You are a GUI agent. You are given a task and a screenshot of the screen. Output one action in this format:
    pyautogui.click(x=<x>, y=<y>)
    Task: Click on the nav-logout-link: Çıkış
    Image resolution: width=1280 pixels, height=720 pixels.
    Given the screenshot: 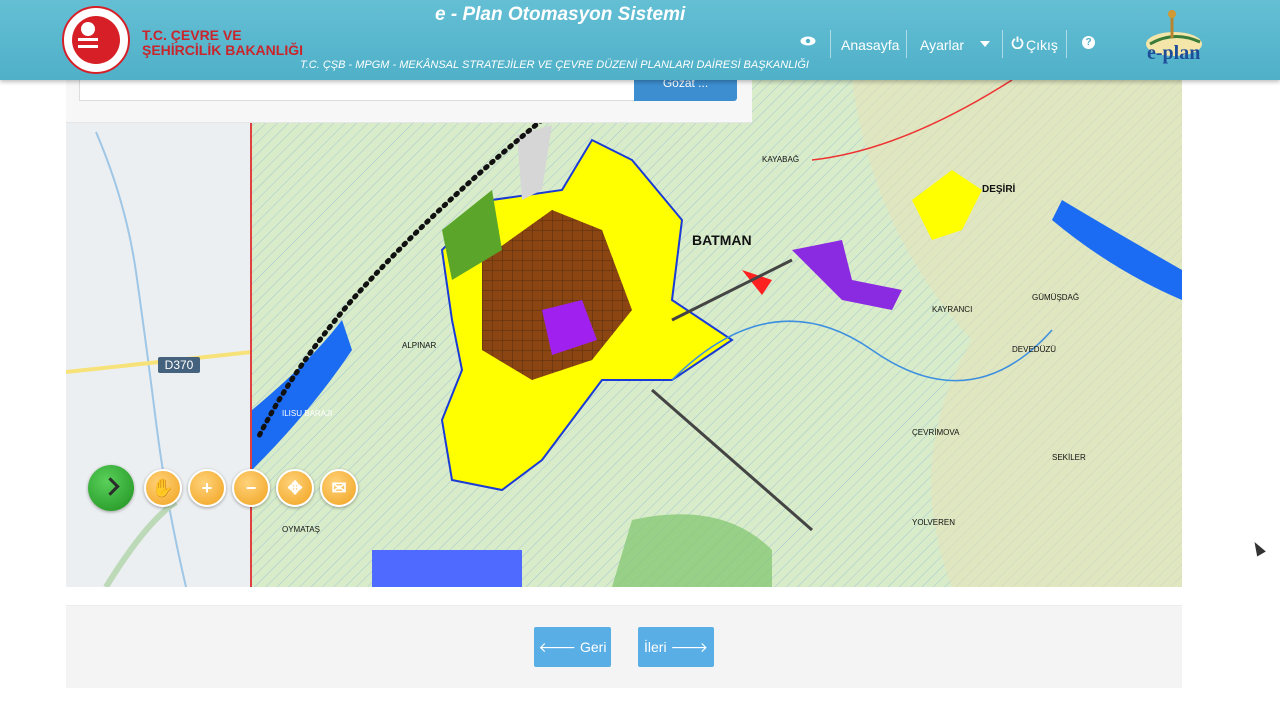 What is the action you would take?
    pyautogui.click(x=1042, y=45)
    